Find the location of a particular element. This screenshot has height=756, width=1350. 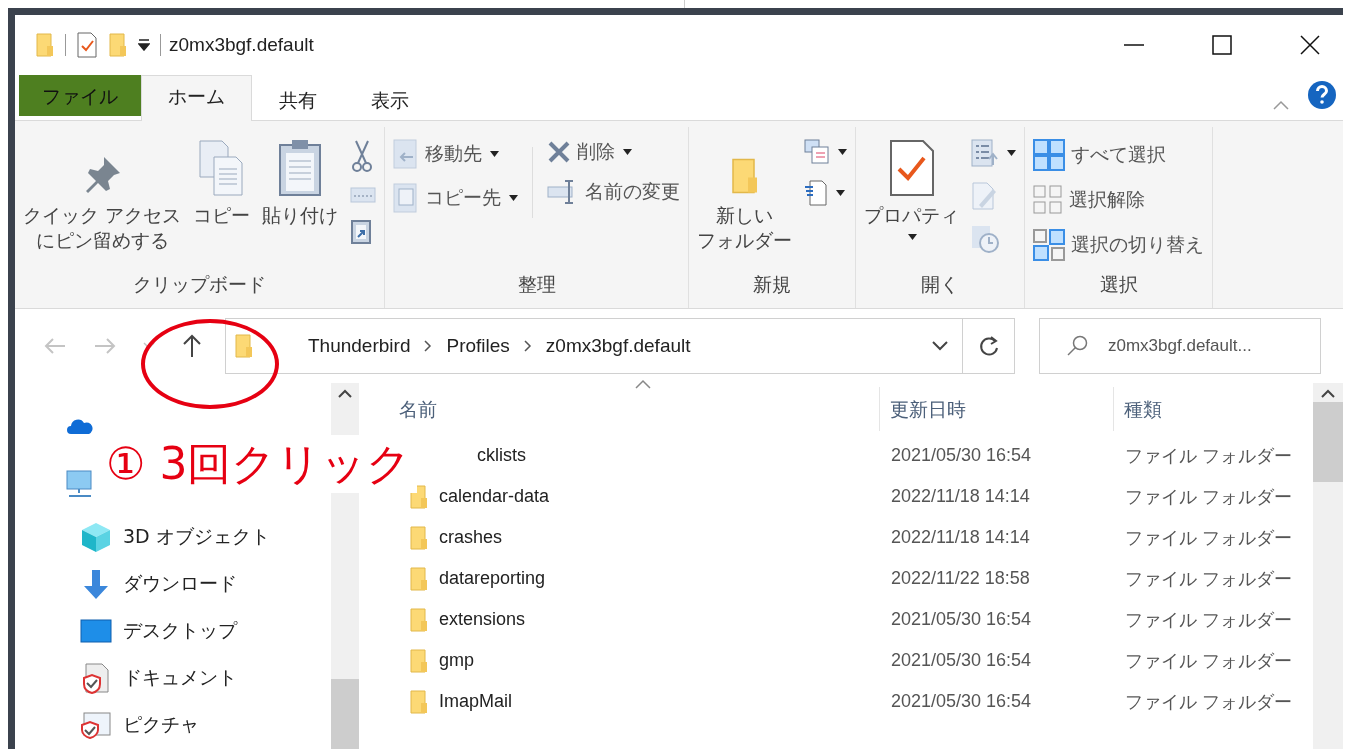

easy-access-icon is located at coordinates (816, 193).